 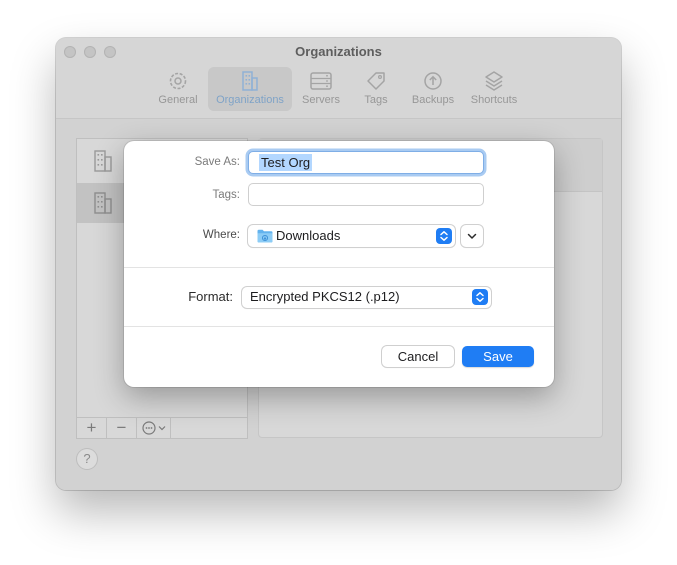 What do you see at coordinates (178, 100) in the screenshot?
I see `toolbar-label: General` at bounding box center [178, 100].